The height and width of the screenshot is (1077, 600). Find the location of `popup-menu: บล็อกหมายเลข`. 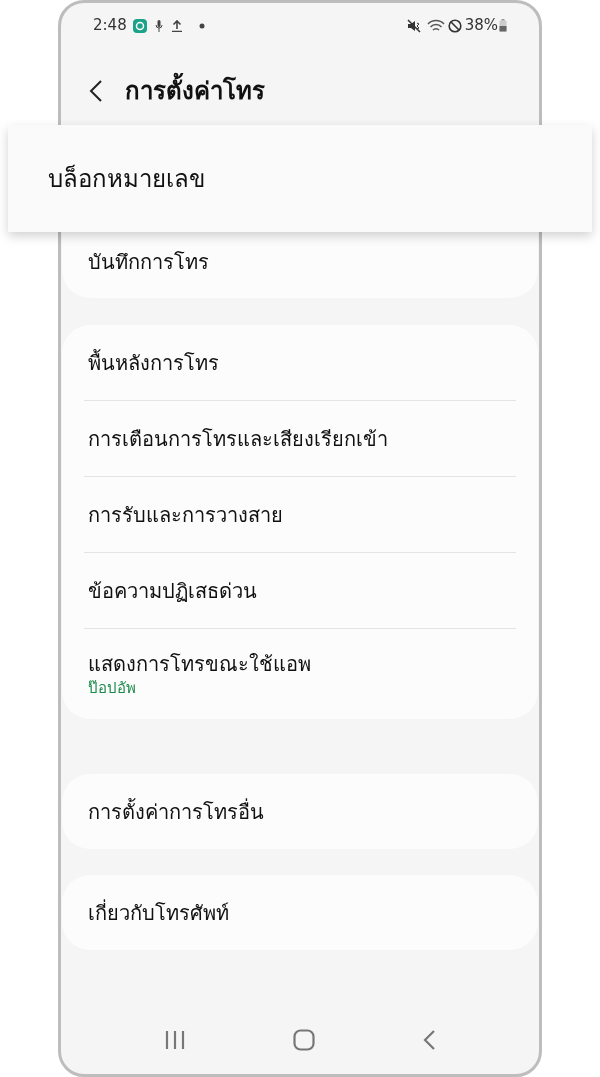

popup-menu: บล็อกหมายเลข is located at coordinates (300, 178).